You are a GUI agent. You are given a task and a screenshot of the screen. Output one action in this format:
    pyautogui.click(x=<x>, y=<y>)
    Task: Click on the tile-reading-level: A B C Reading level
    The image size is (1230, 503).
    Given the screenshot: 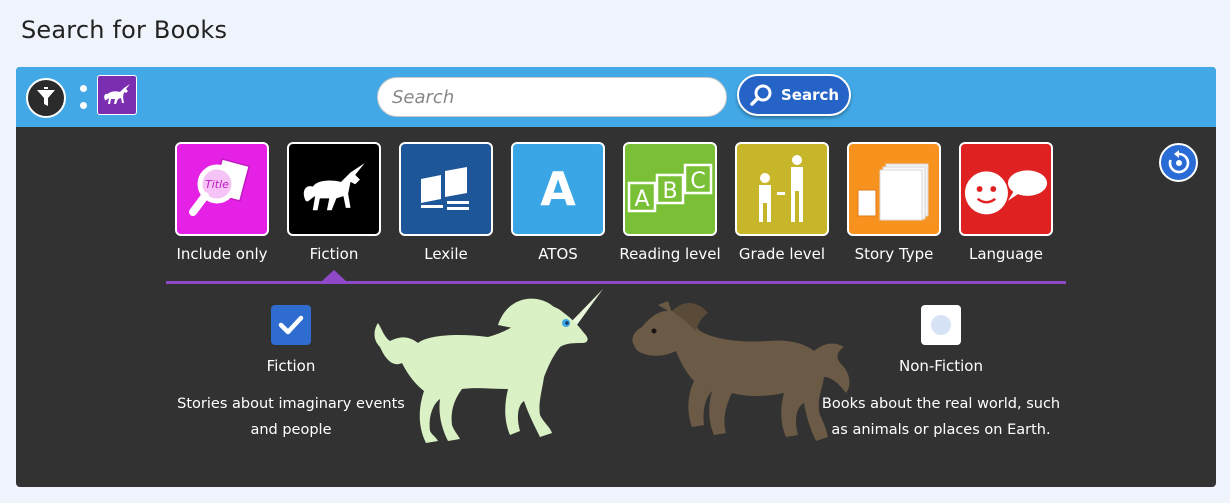 What is the action you would take?
    pyautogui.click(x=670, y=202)
    